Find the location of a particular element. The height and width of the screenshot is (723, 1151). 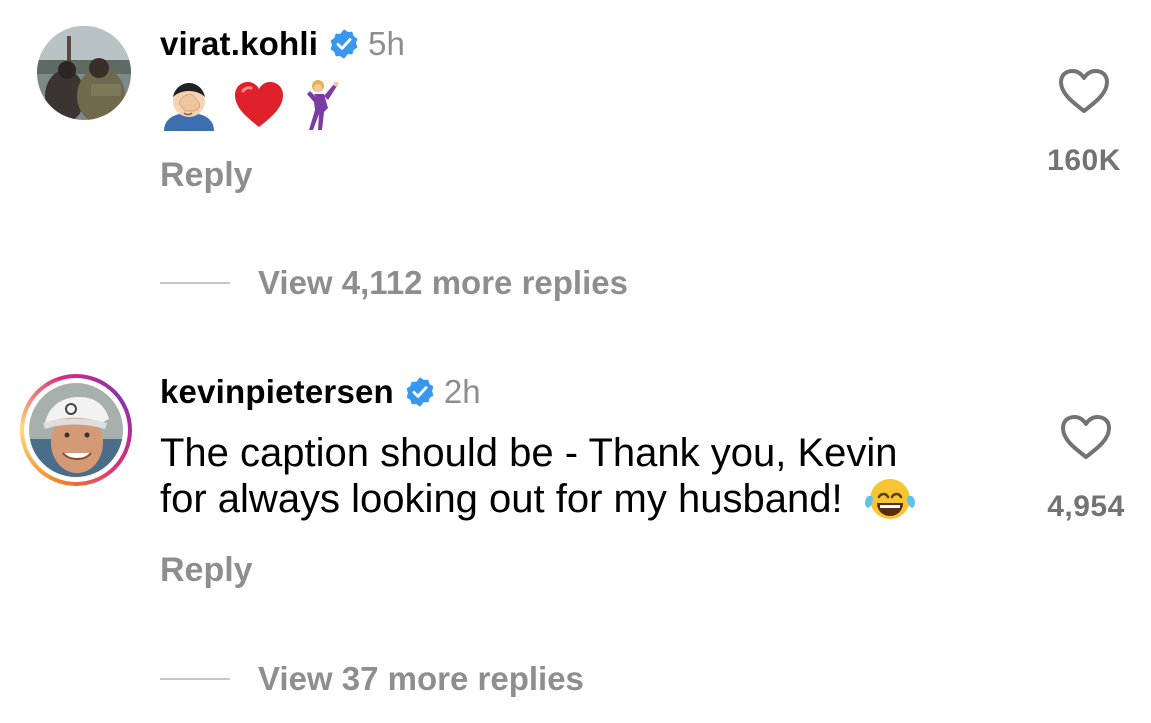

view-replies-label: View 37 more replies is located at coordinates (421, 679).